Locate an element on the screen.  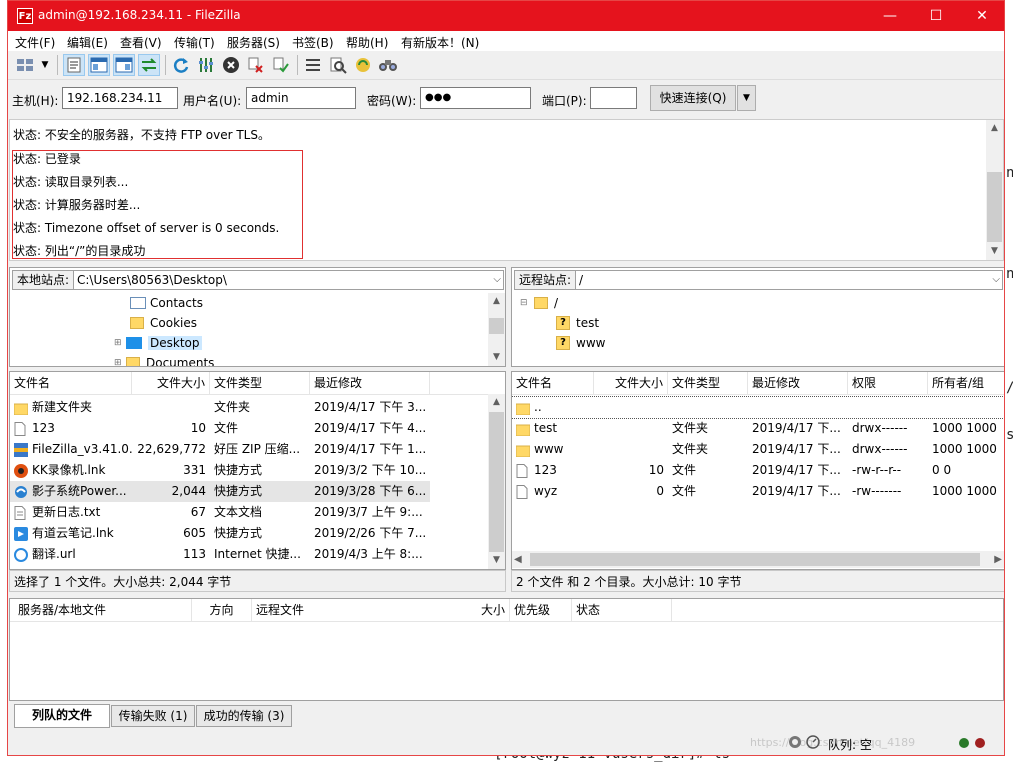
username-input: admin is located at coordinates (301, 98).